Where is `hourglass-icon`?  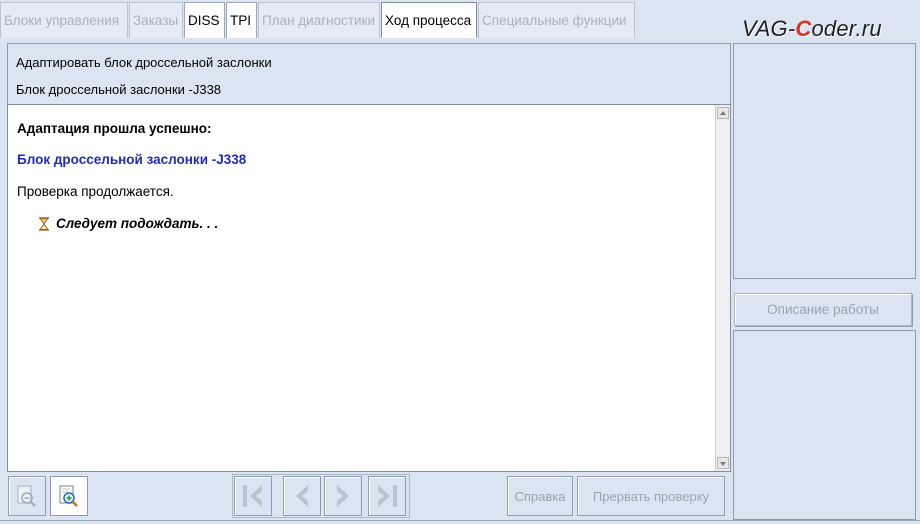 hourglass-icon is located at coordinates (44, 223).